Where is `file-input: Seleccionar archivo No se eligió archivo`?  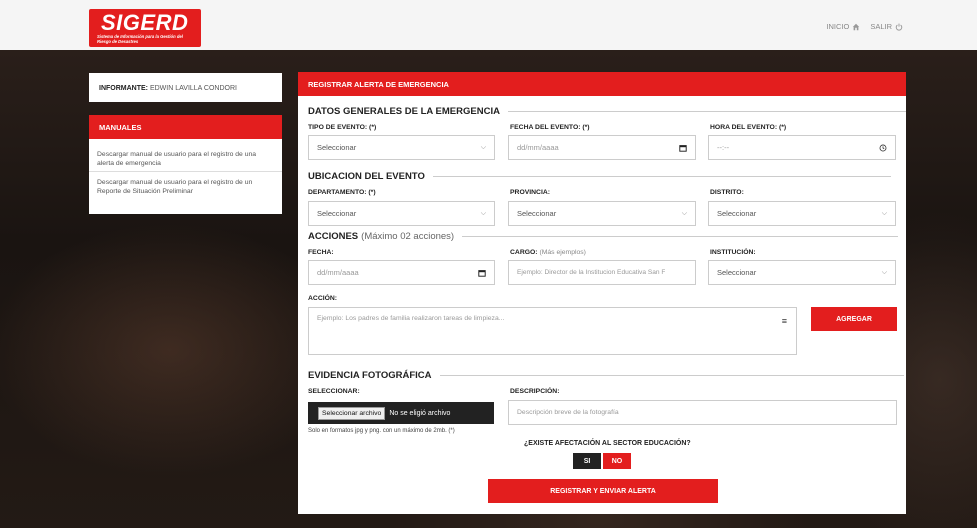
file-input: Seleccionar archivo No se eligió archivo is located at coordinates (401, 413).